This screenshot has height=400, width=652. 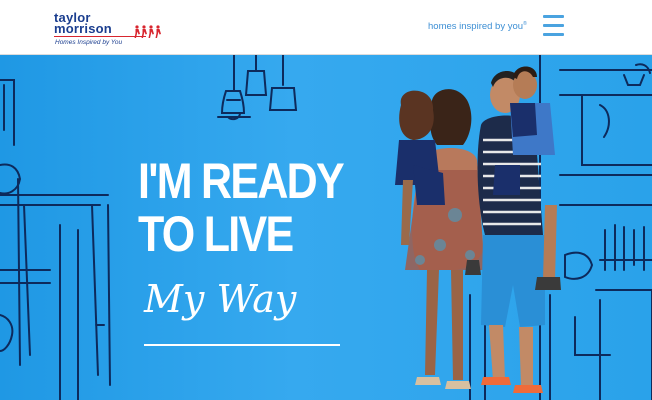 I want to click on menu-bar-middle, so click(x=553, y=25).